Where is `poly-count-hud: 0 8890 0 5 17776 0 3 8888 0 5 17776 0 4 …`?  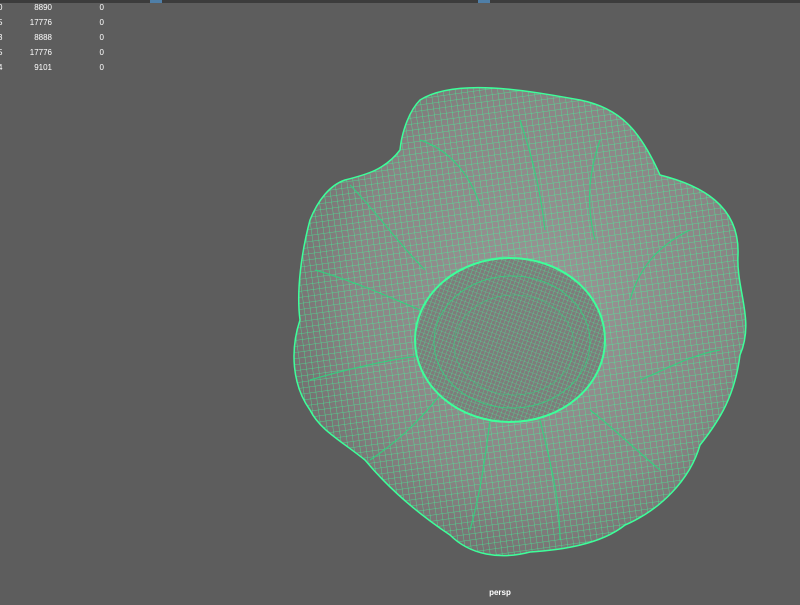 poly-count-hud: 0 8890 0 5 17776 0 3 8888 0 5 17776 0 4 … is located at coordinates (60, 40).